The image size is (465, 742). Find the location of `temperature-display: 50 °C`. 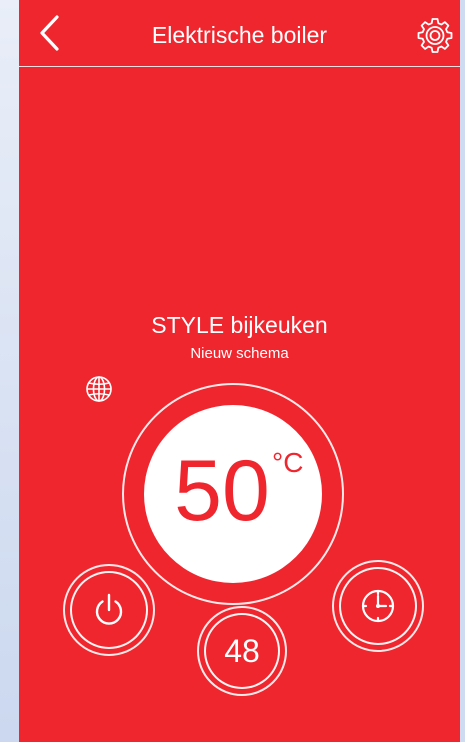

temperature-display: 50 °C is located at coordinates (233, 494).